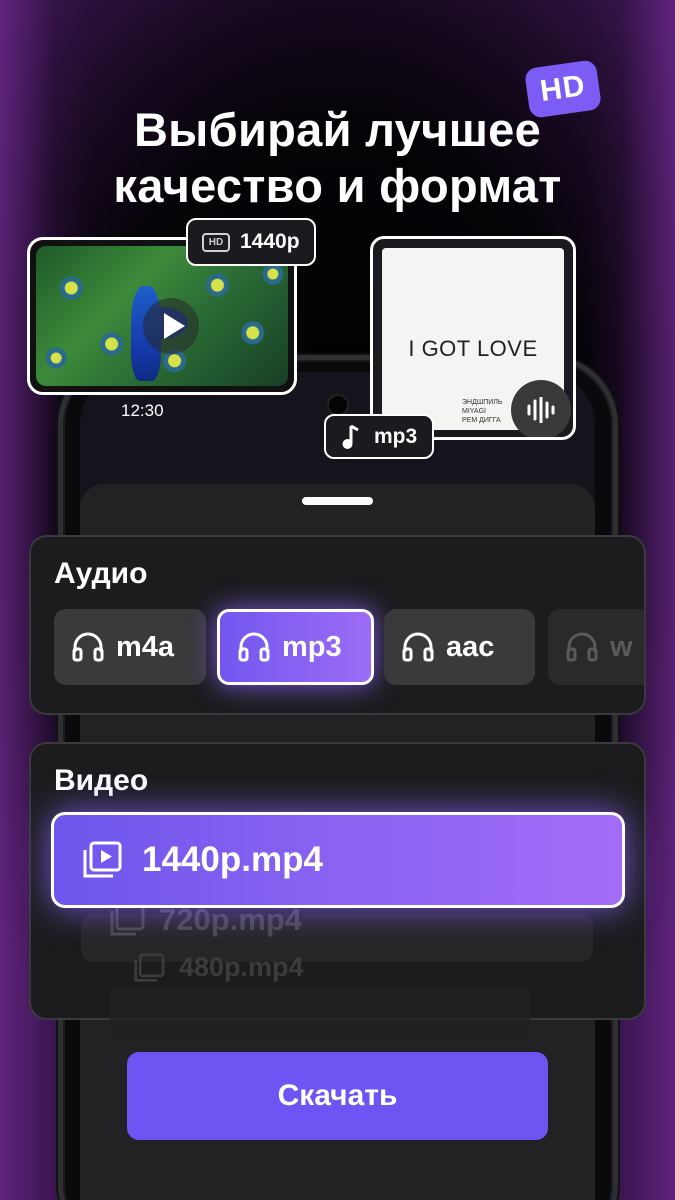 The width and height of the screenshot is (675, 1200). I want to click on audio-section: Аудио m4a mp3 aac w, so click(337, 625).